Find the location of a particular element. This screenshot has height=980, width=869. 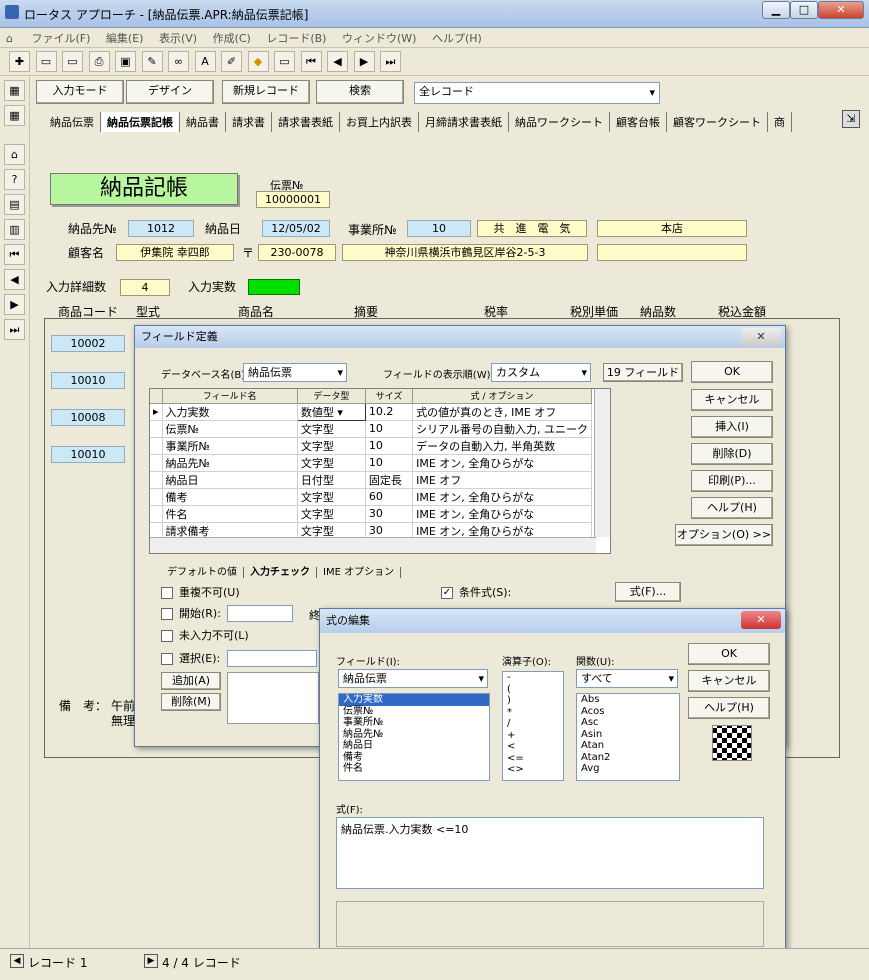

prev-icon: ◀ is located at coordinates (14, 279).